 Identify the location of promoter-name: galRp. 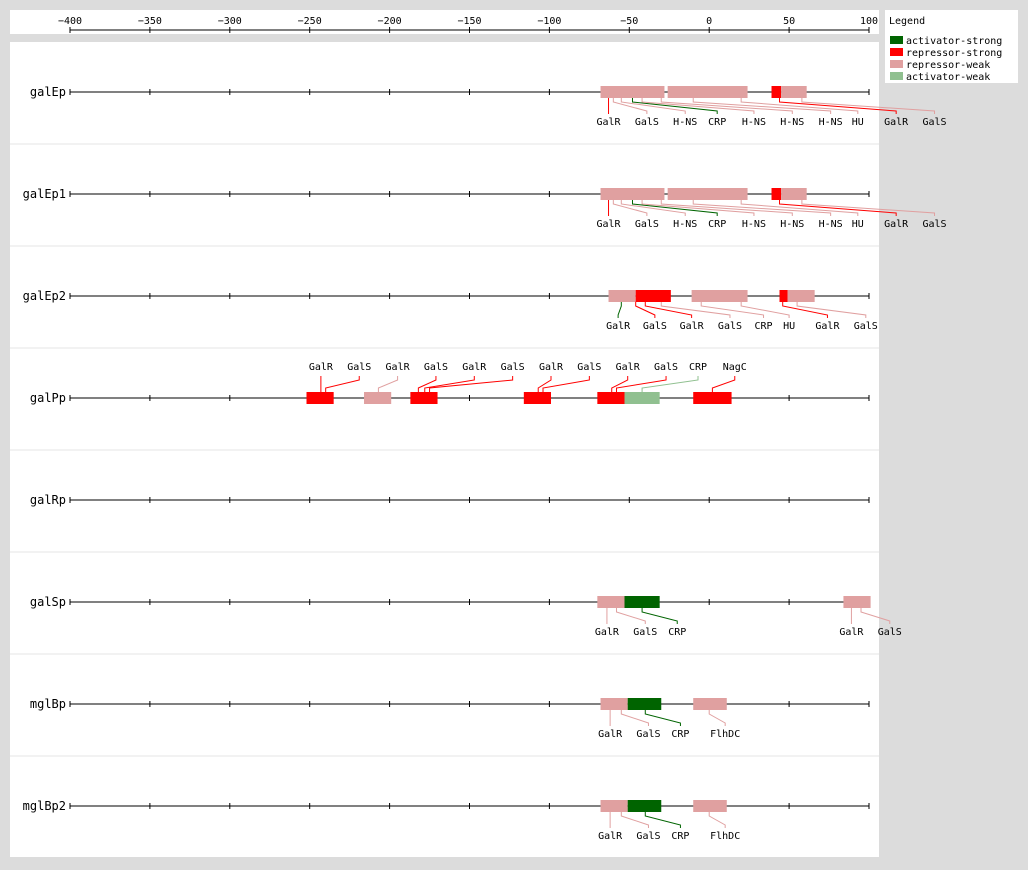
(48, 500).